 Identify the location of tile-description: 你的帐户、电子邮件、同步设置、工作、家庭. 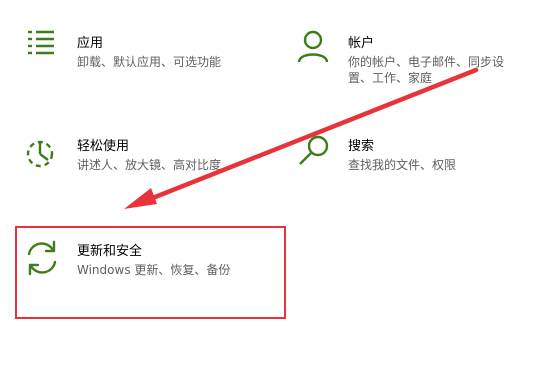
(426, 70).